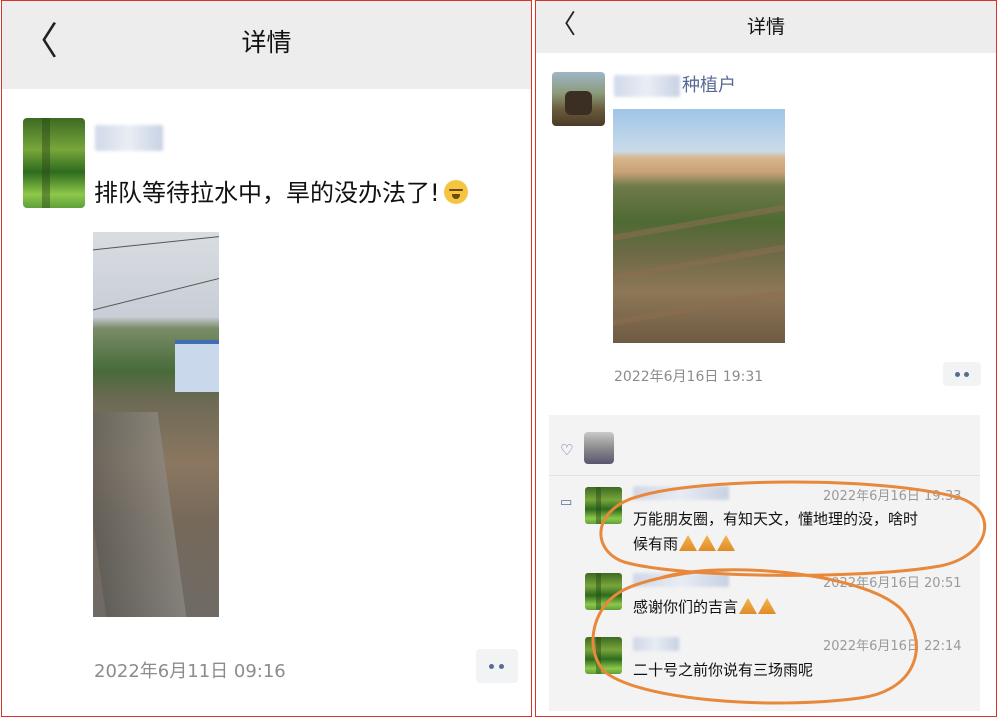 The height and width of the screenshot is (719, 999). I want to click on post-text: 排队等待拉水中，旱的没办法了!, so click(267, 193).